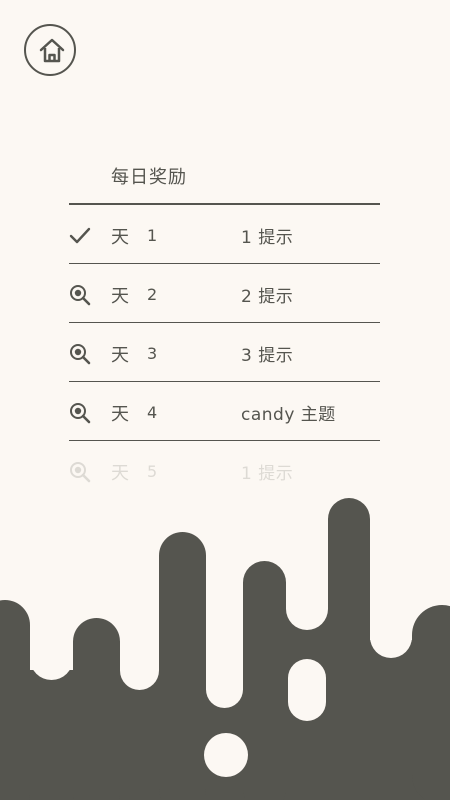 The image size is (450, 800). I want to click on day-number: 1, so click(152, 235).